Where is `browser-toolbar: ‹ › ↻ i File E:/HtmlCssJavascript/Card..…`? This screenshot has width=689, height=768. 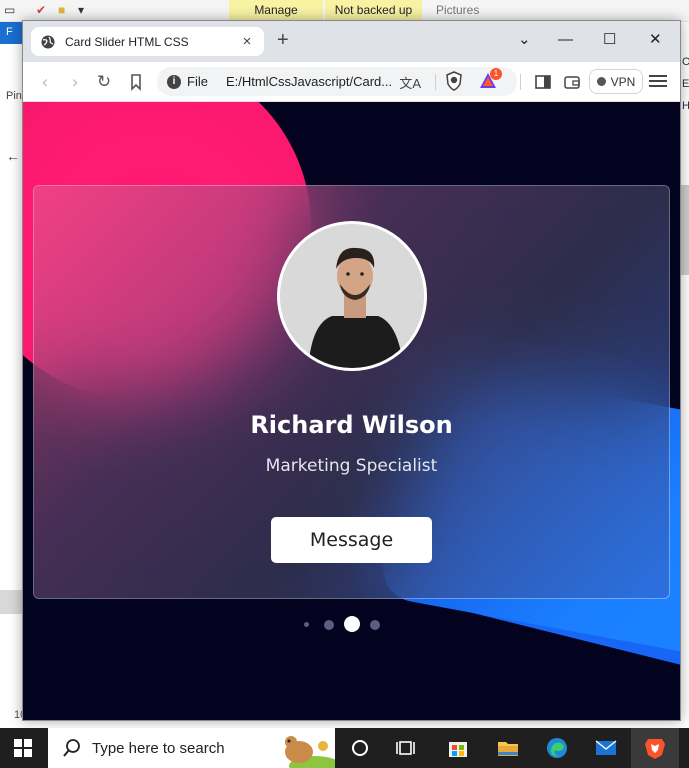 browser-toolbar: ‹ › ↻ i File E:/HtmlCssJavascript/Card..… is located at coordinates (351, 82).